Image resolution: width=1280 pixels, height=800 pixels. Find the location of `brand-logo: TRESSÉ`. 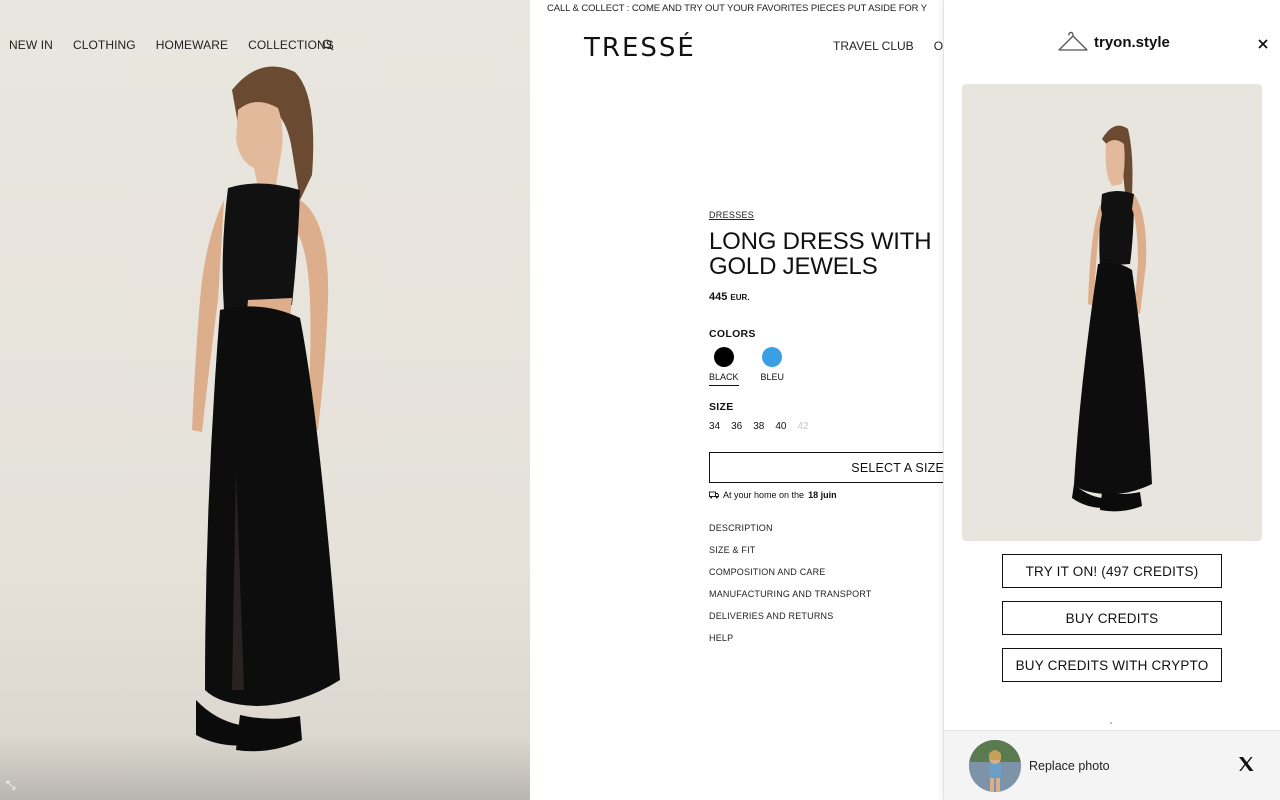

brand-logo: TRESSÉ is located at coordinates (640, 48).